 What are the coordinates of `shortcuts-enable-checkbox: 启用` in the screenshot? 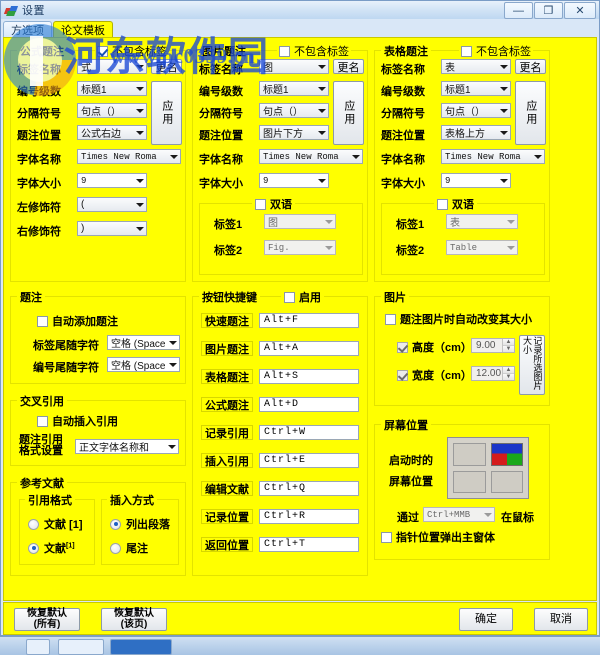 It's located at (302, 297).